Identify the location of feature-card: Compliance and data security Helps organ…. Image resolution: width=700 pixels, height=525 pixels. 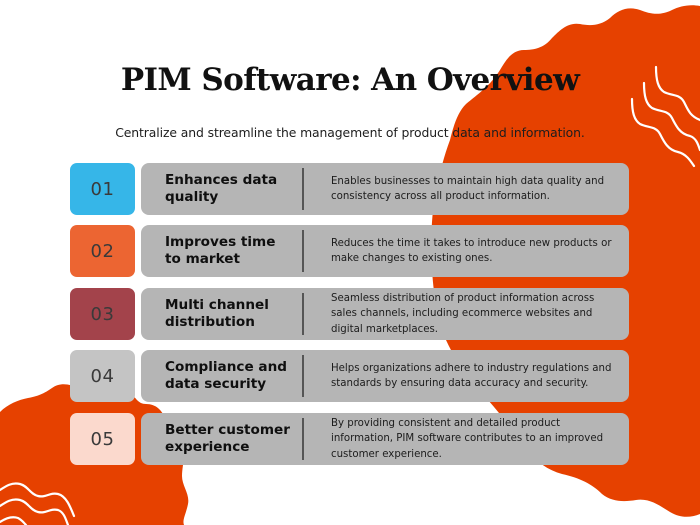
(385, 376).